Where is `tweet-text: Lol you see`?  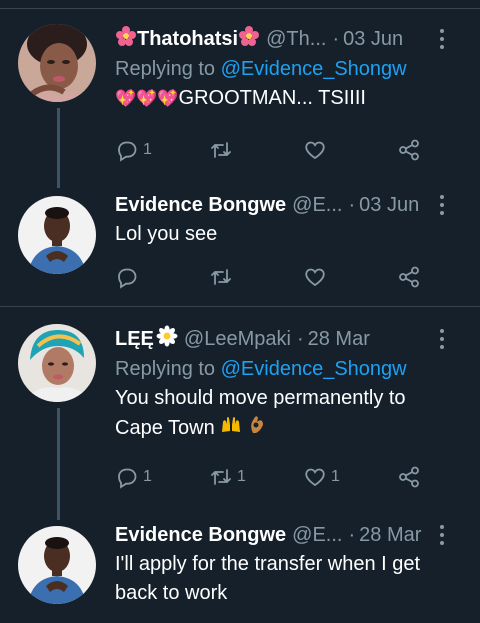 tweet-text: Lol you see is located at coordinates (166, 234).